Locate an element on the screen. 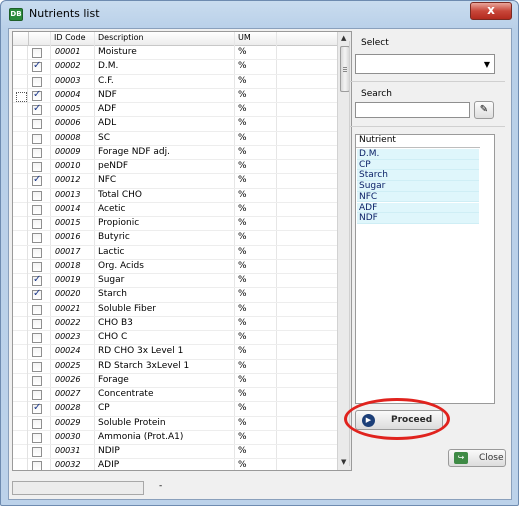 The image size is (519, 506). search-input is located at coordinates (412, 110).